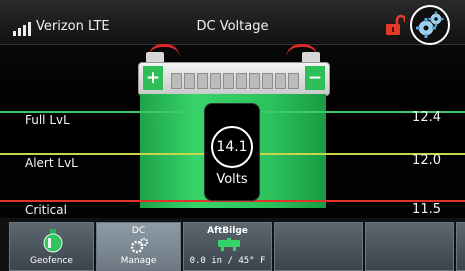 The width and height of the screenshot is (465, 271). I want to click on tab-aft-bilge: AftBilge 0.0 in / 45° F, so click(227, 246).